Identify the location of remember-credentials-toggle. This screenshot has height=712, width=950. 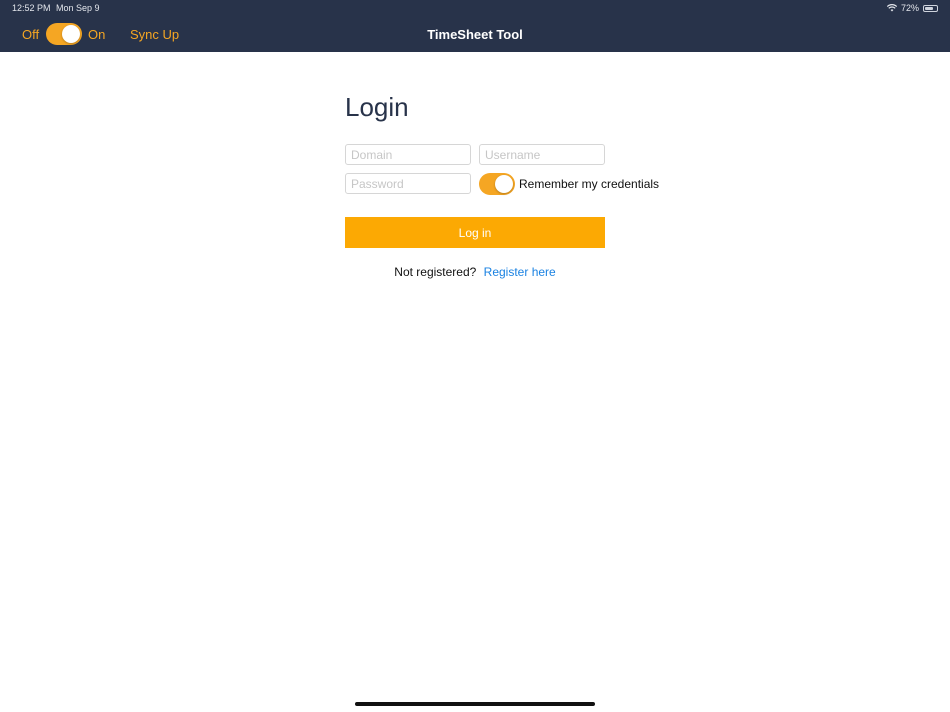
(497, 184).